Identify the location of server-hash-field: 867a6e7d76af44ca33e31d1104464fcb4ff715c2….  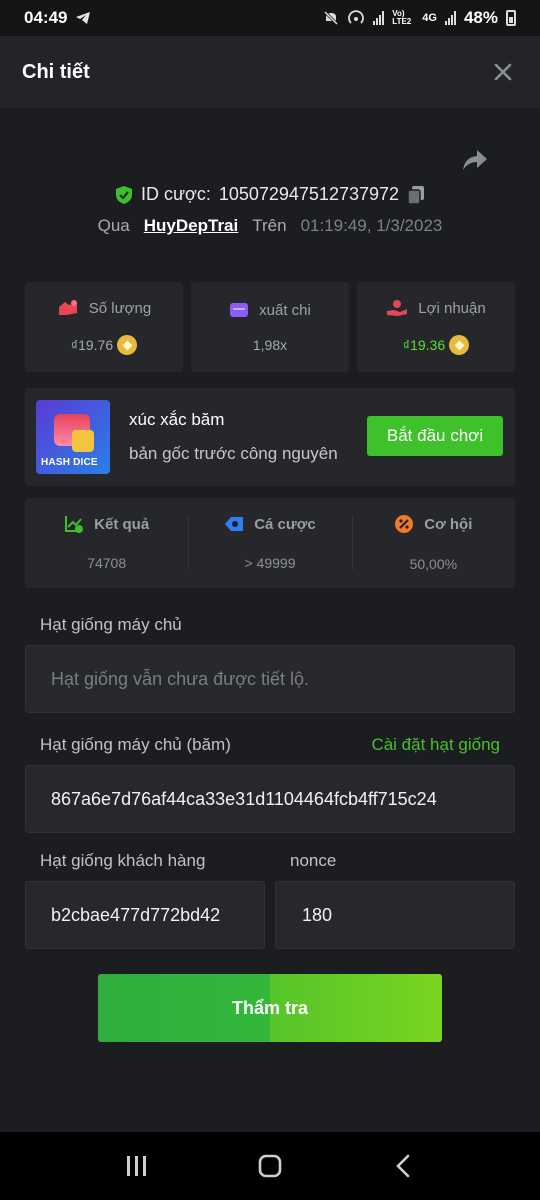
(270, 799).